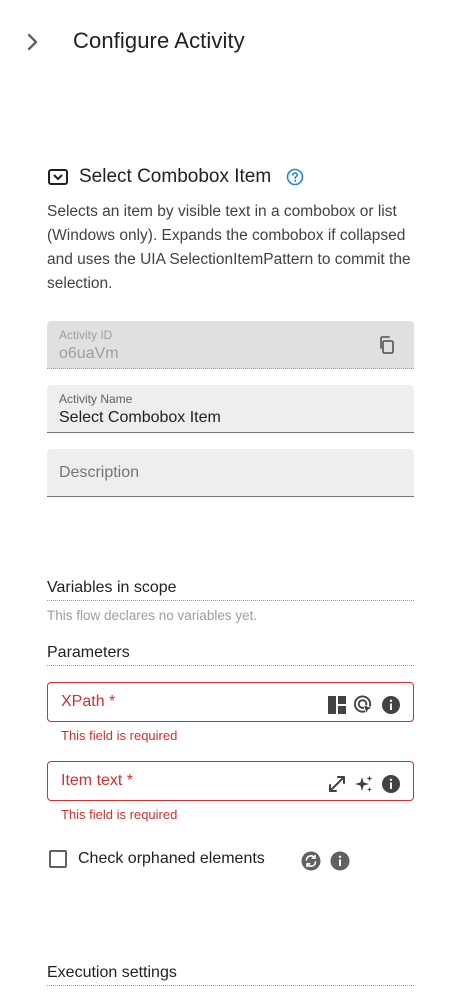  I want to click on expand-icon, so click(336, 783).